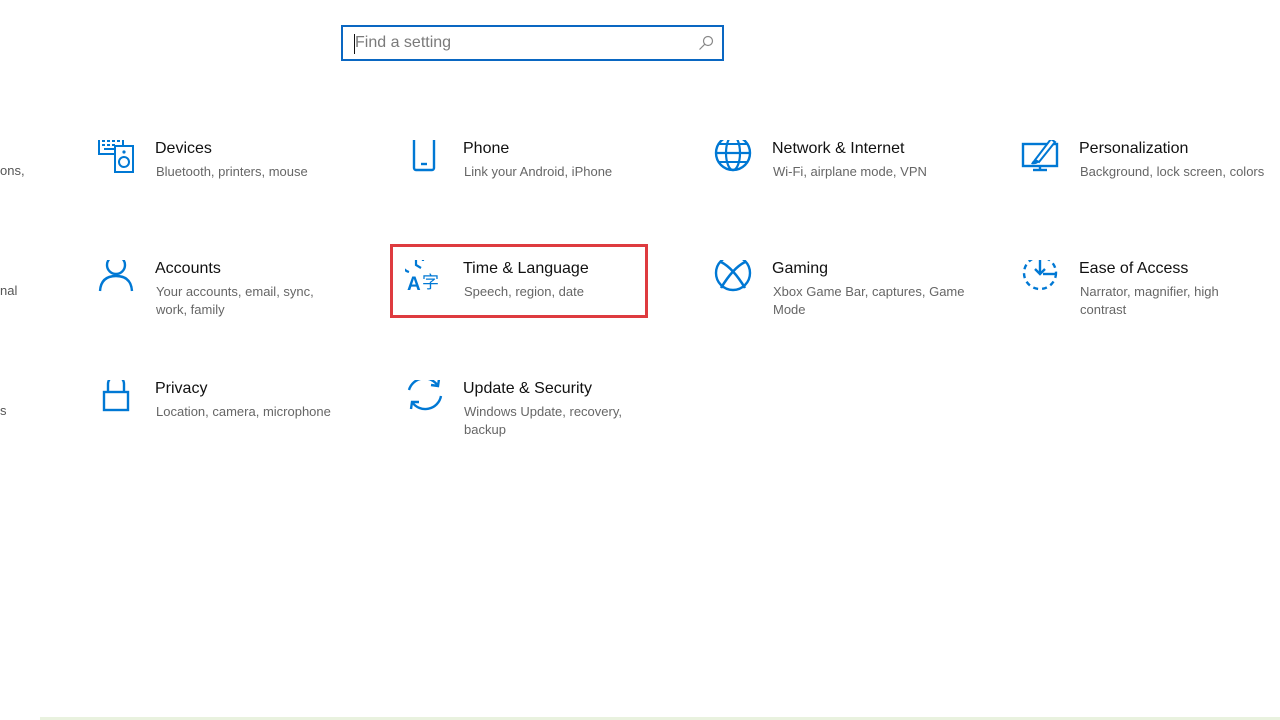  I want to click on tile-privacy: Privacy Location, camera, microphone, so click(227, 410).